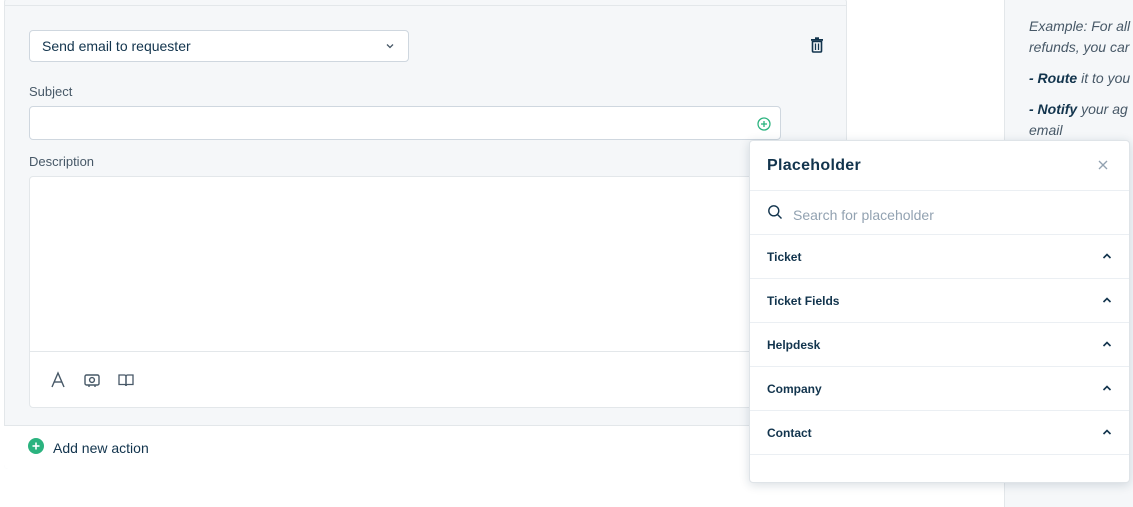 The width and height of the screenshot is (1133, 507). What do you see at coordinates (784, 257) in the screenshot?
I see `category-label: Ticket` at bounding box center [784, 257].